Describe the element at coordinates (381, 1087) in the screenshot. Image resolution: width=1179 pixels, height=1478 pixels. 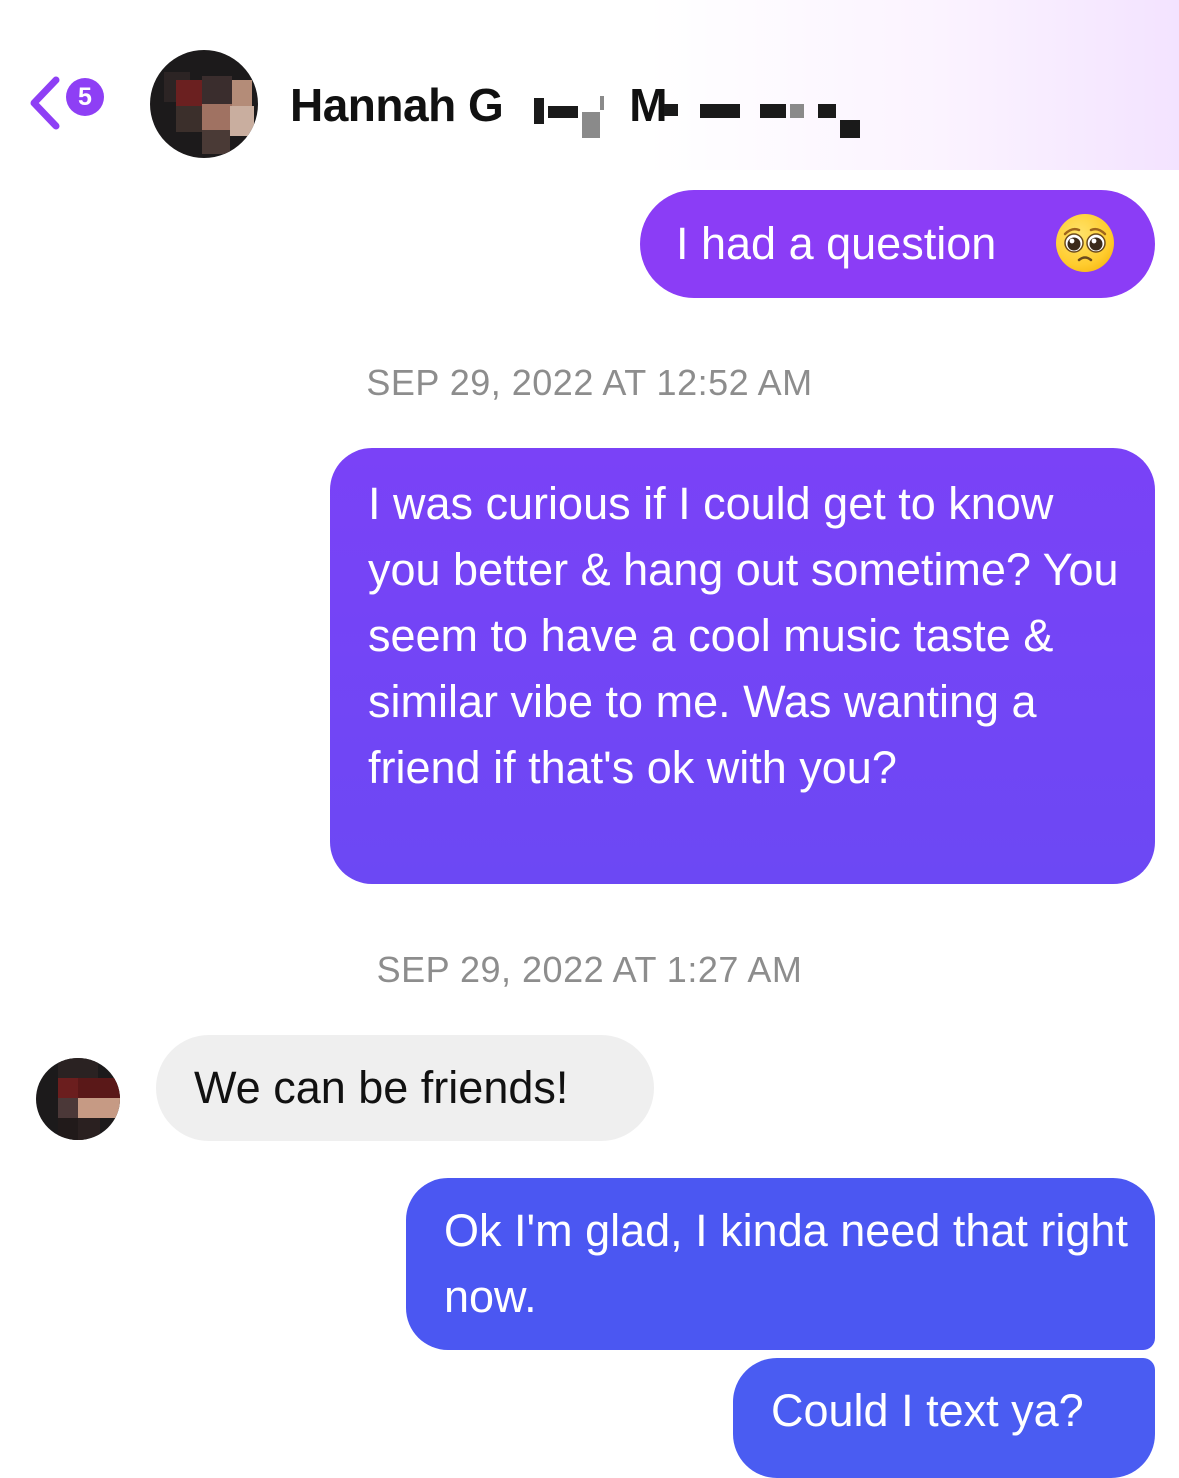
I see `message-text: We can be friends!` at that location.